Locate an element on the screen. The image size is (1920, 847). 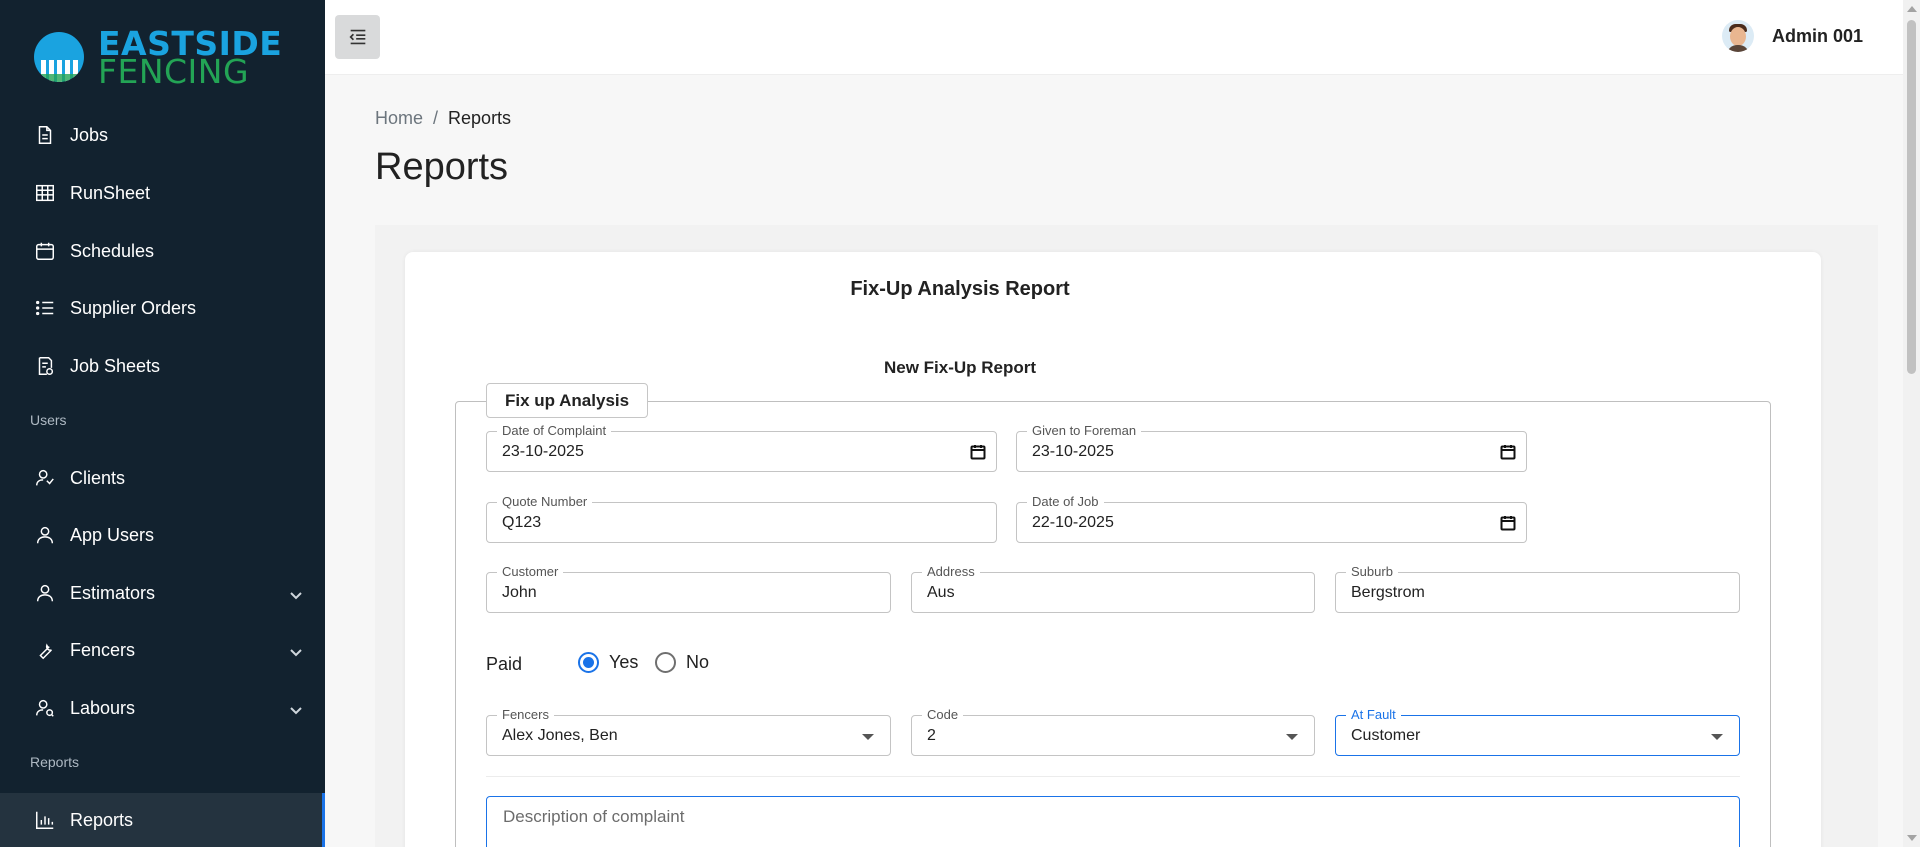
fencers-select: Fencers Alex Jones, Ben is located at coordinates (688, 731).